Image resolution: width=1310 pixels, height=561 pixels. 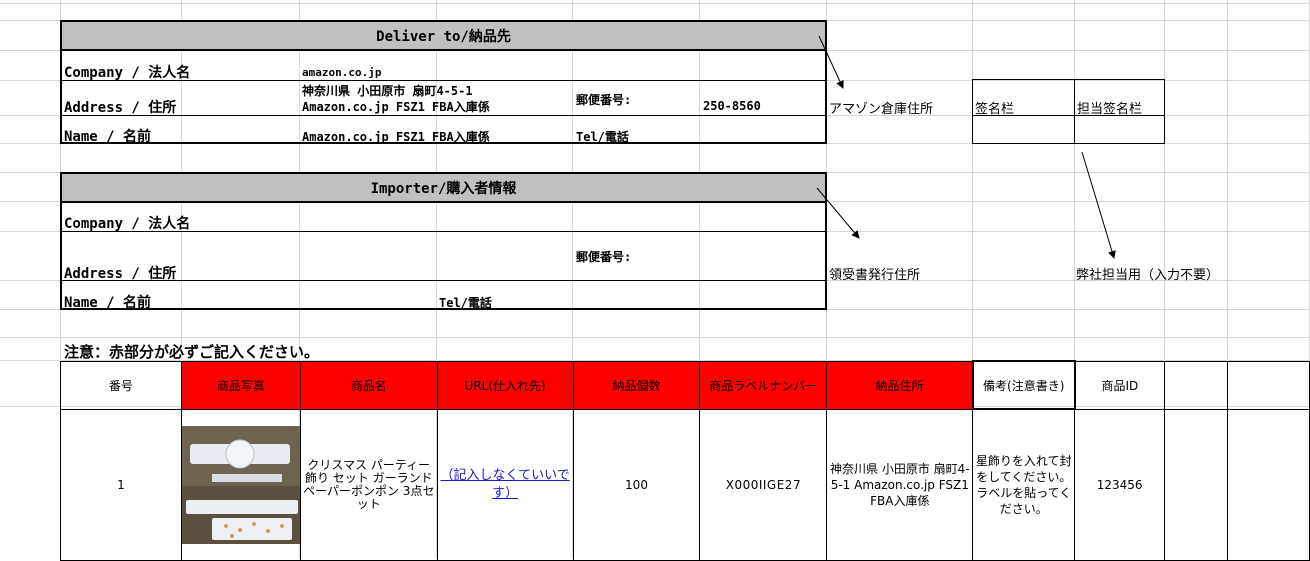 I want to click on header-photo: 商品写真, so click(x=240, y=385).